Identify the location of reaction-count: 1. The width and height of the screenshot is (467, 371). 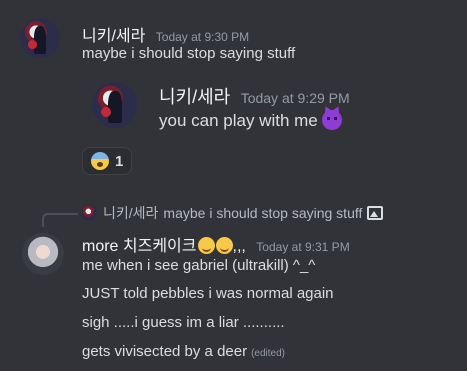
(119, 161).